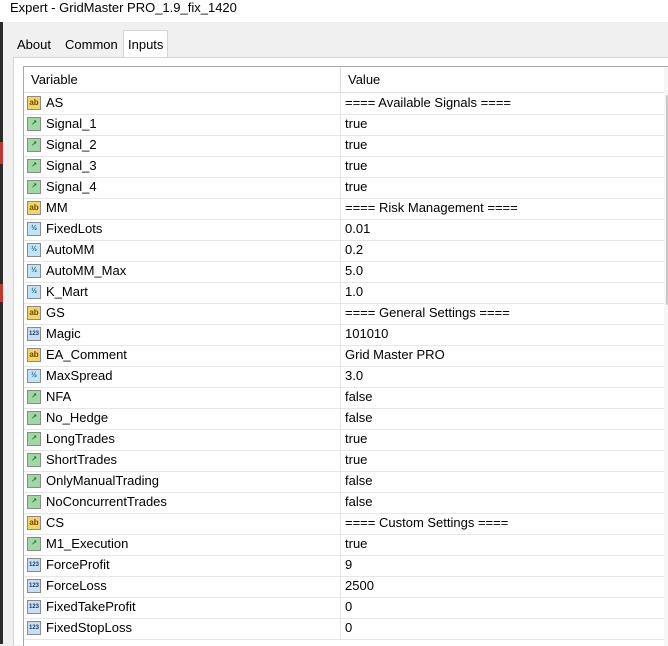 This screenshot has width=668, height=646. Describe the element at coordinates (340, 79) in the screenshot. I see `column-divider` at that location.